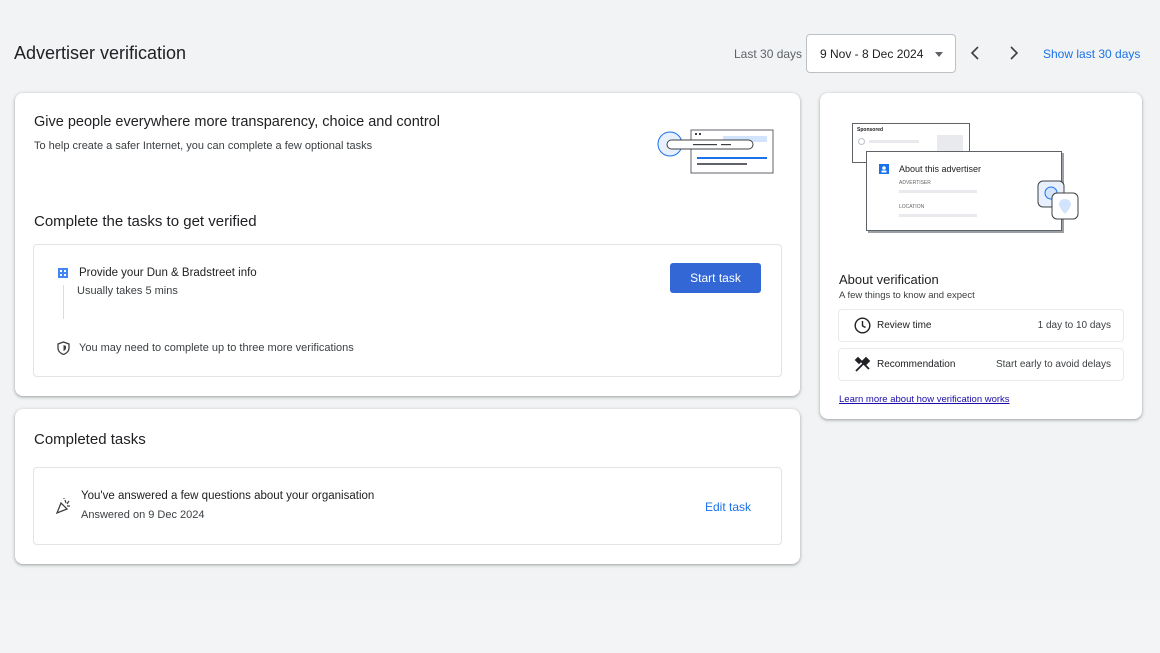 The width and height of the screenshot is (1160, 653). What do you see at coordinates (62, 506) in the screenshot?
I see `celebration-icon` at bounding box center [62, 506].